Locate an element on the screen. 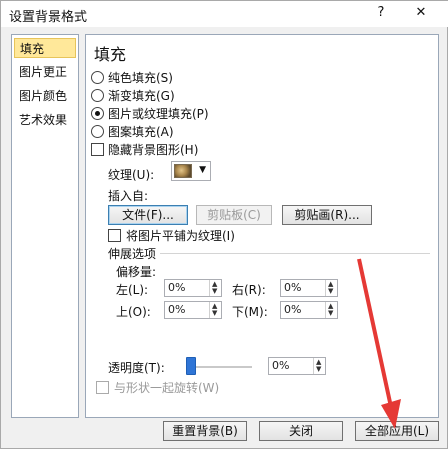 The height and width of the screenshot is (449, 448). section-divider is located at coordinates (295, 253).